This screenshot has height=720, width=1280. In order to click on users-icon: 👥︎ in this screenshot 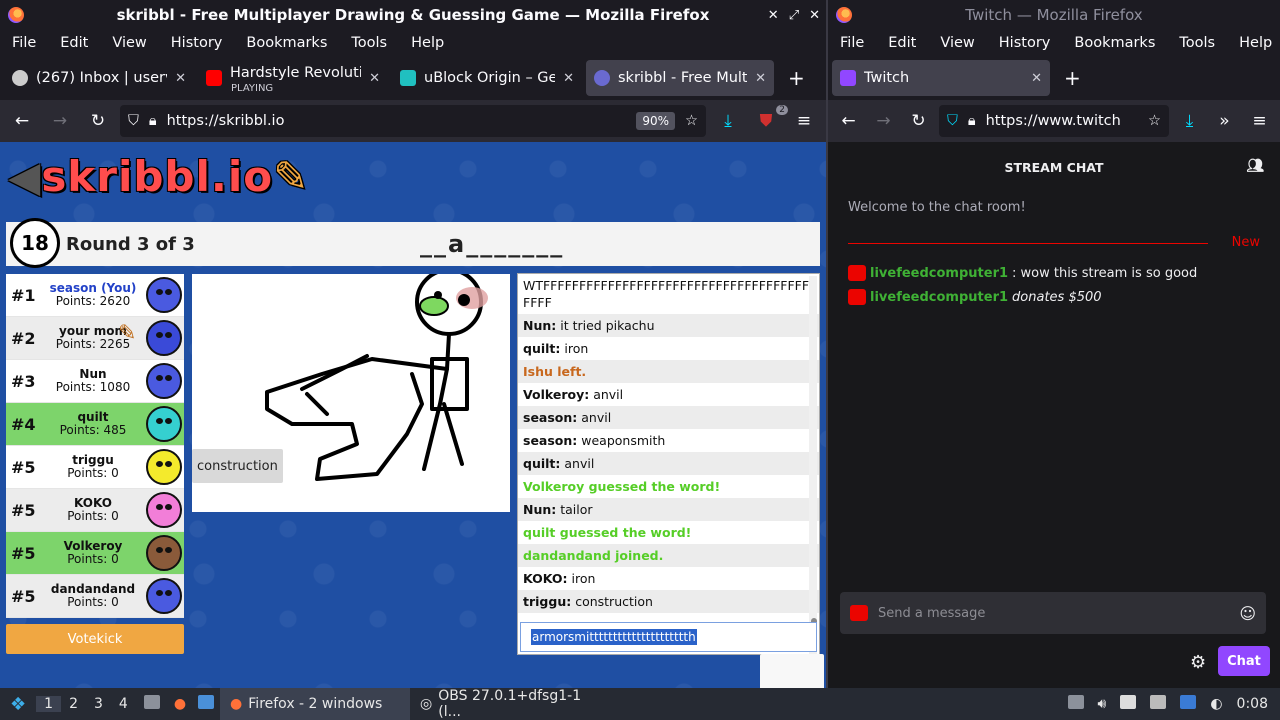, I will do `click(1255, 166)`.